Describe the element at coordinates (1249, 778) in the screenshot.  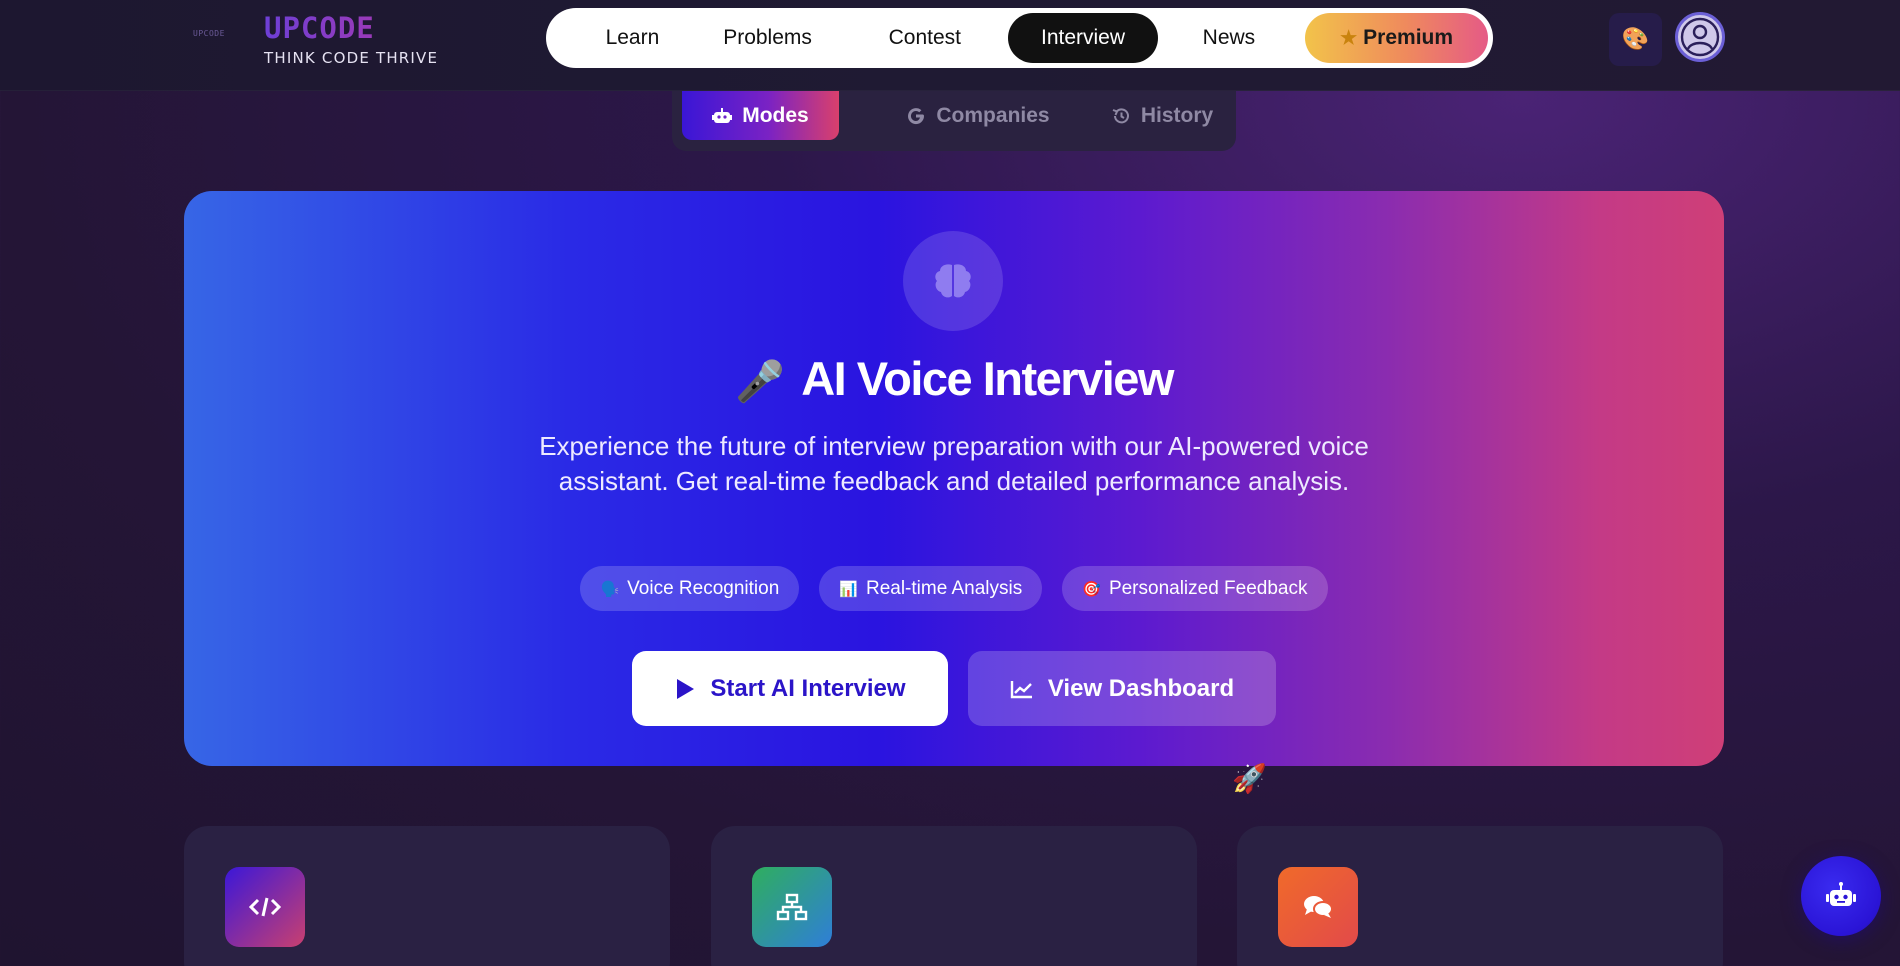
I see `rocket-icon: 🚀` at that location.